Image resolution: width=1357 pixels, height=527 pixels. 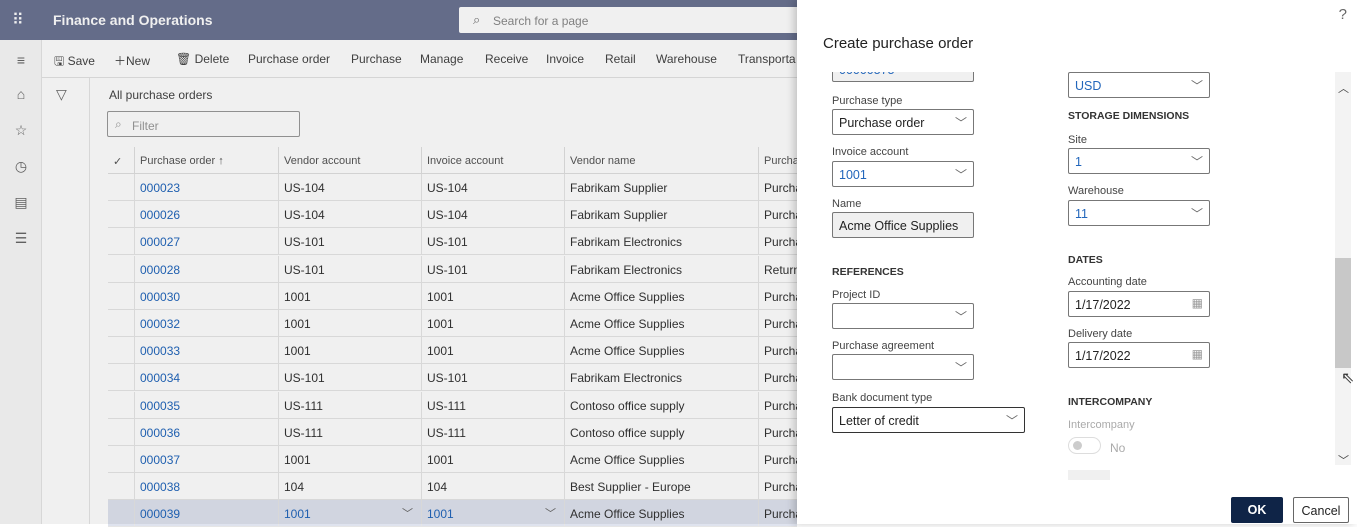 I want to click on delivery-date-label: Delivery date, so click(x=1100, y=334).